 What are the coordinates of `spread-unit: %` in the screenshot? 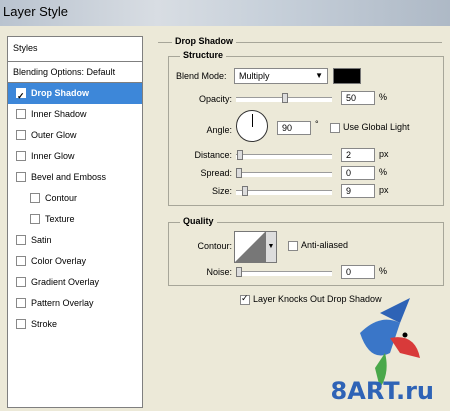 It's located at (383, 172).